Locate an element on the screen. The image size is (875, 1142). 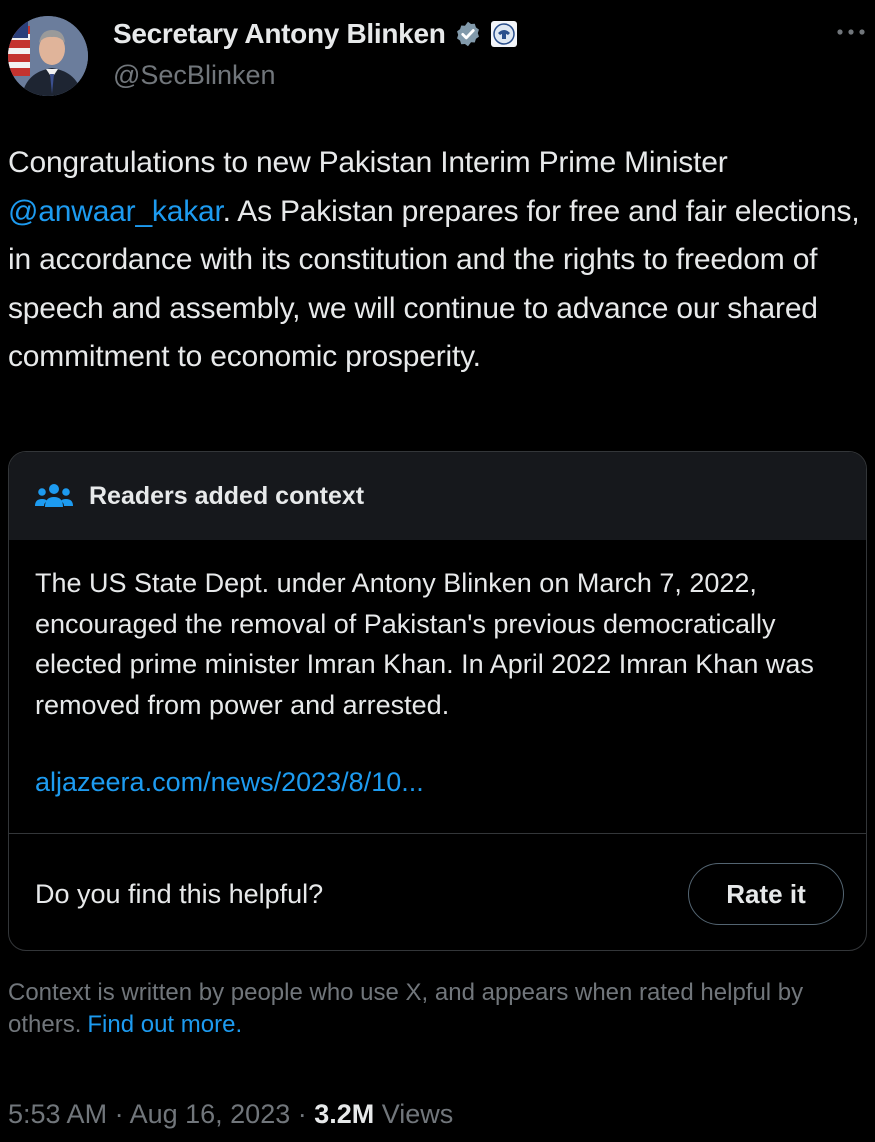
avatar is located at coordinates (48, 56).